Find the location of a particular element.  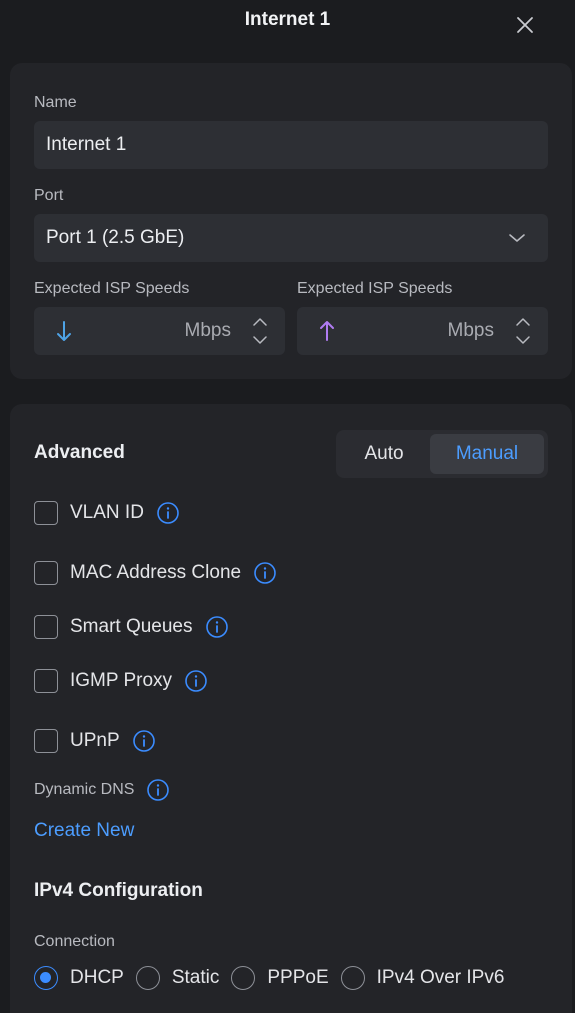

dynamic-dns-label: Dynamic DNS is located at coordinates (84, 789).